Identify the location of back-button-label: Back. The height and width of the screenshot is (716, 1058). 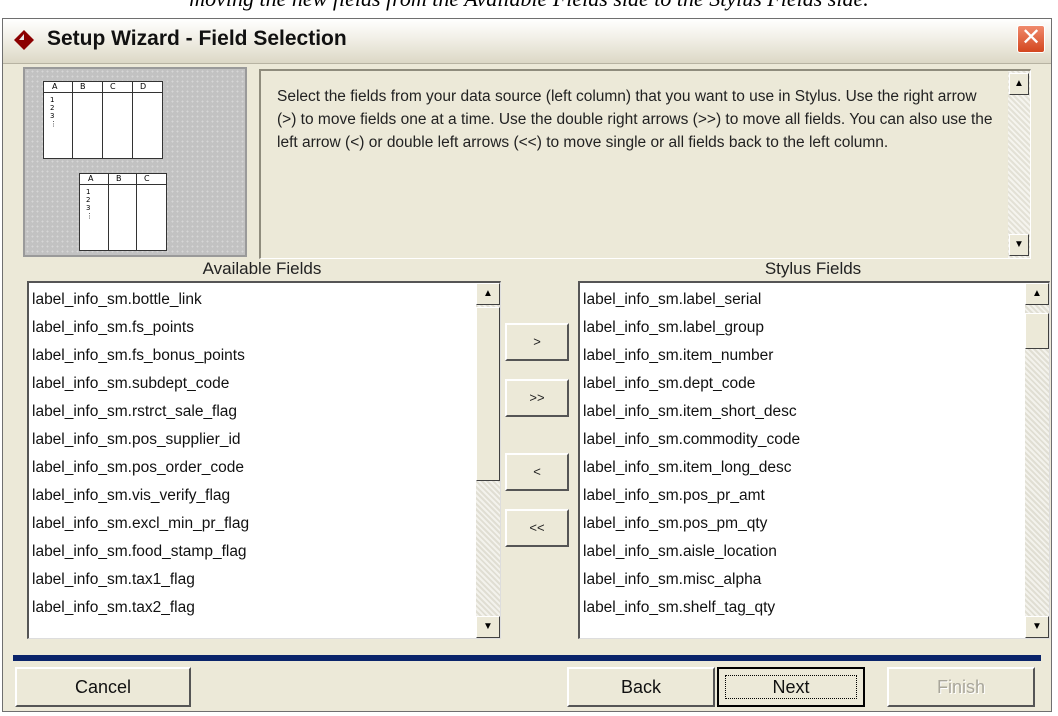
(641, 687).